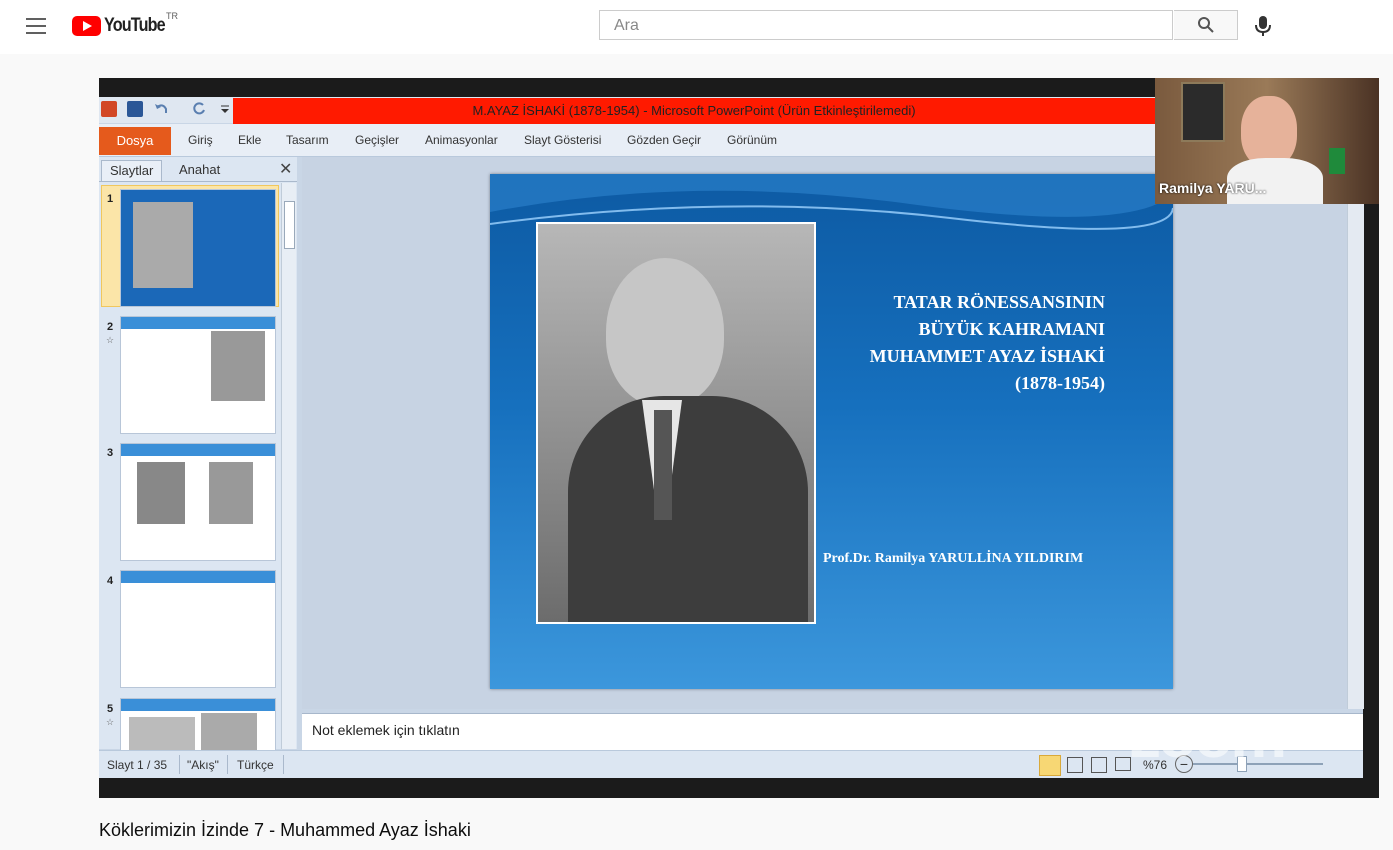 The image size is (1393, 850). Describe the element at coordinates (1099, 765) in the screenshot. I see `reading-view-icon` at that location.